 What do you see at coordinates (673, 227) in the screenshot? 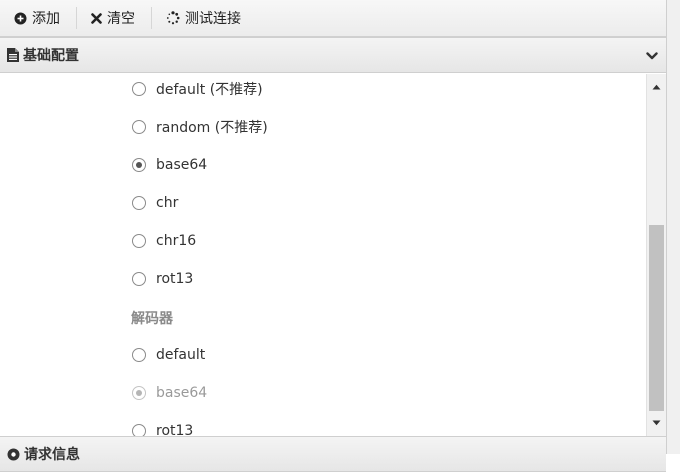
I see `window-edge` at bounding box center [673, 227].